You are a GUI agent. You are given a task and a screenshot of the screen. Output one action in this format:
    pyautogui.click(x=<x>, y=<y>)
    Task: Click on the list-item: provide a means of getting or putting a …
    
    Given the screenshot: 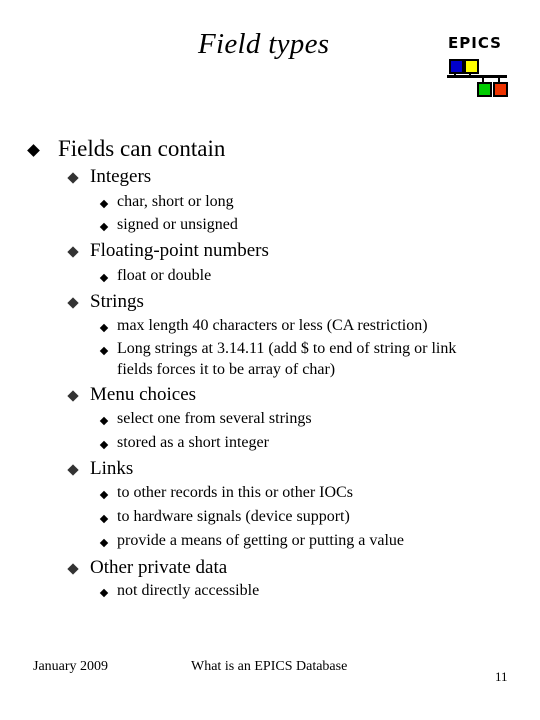 What is the action you would take?
    pyautogui.click(x=261, y=540)
    